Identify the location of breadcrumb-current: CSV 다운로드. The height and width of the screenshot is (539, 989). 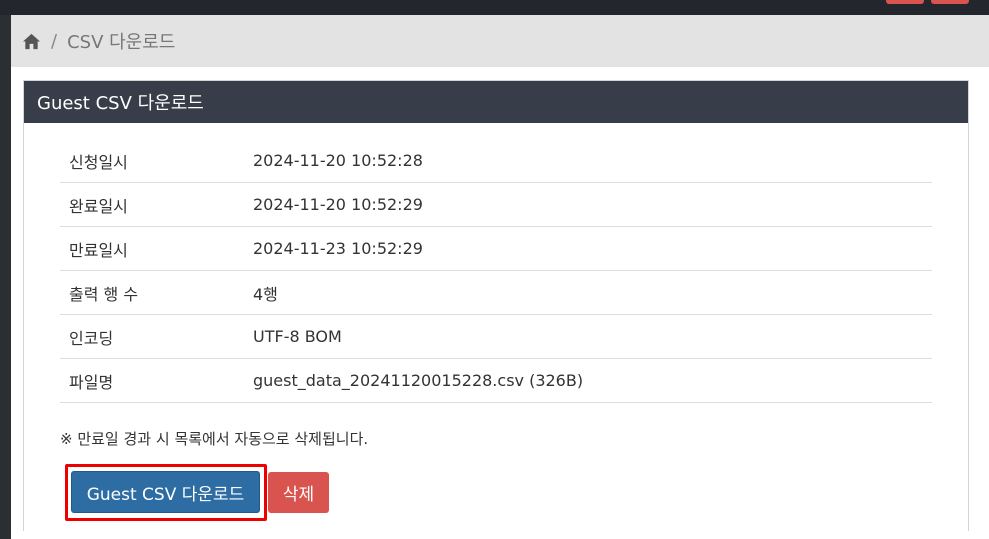
(121, 42).